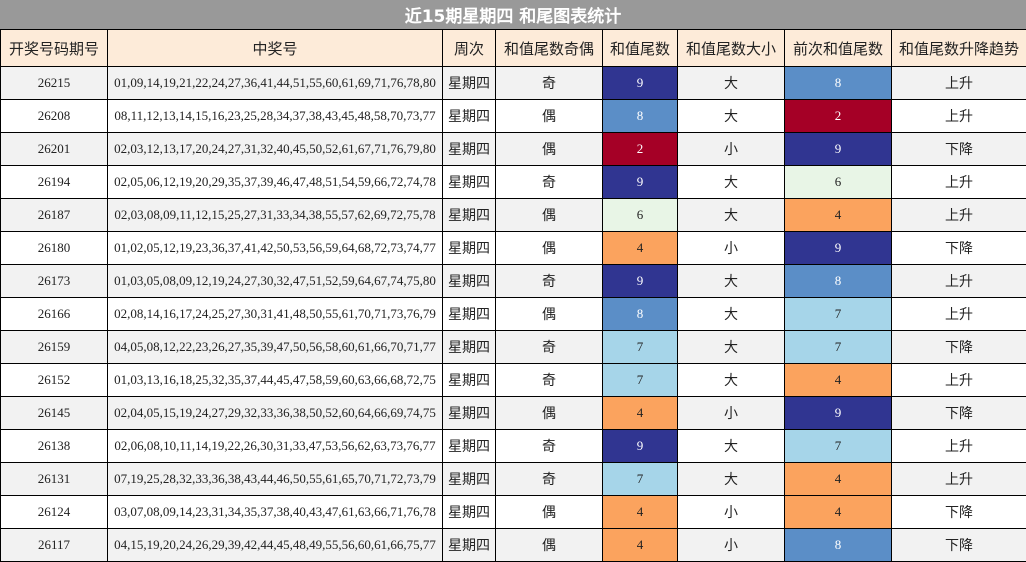 This screenshot has height=562, width=1026. Describe the element at coordinates (54, 347) in the screenshot. I see `cell-issue: 26159` at that location.